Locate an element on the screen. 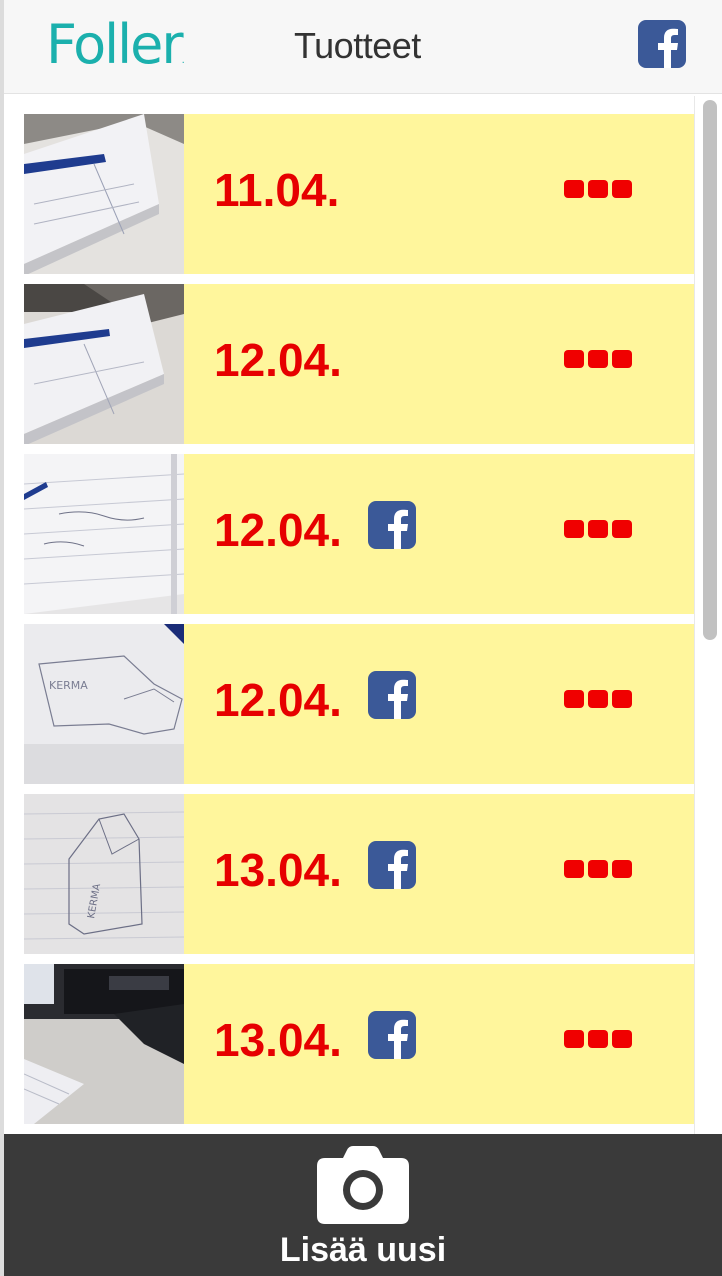 This screenshot has height=1276, width=722. logo-text: Foller is located at coordinates (115, 44).